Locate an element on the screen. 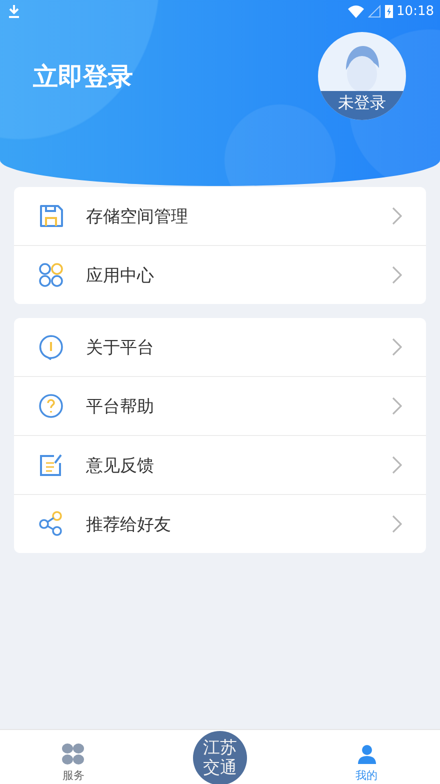 The image size is (440, 784). menu-label: 存储空间管理 is located at coordinates (137, 217).